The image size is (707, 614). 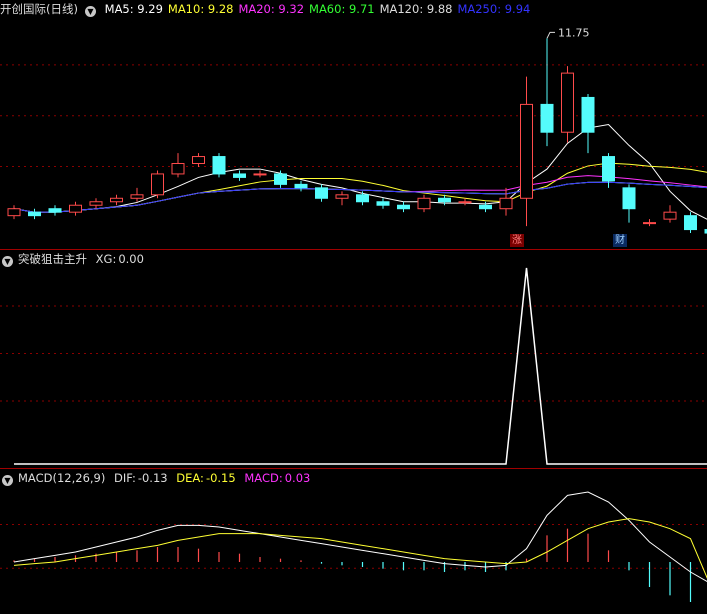 What do you see at coordinates (620, 240) in the screenshot?
I see `finance-badge: 财` at bounding box center [620, 240].